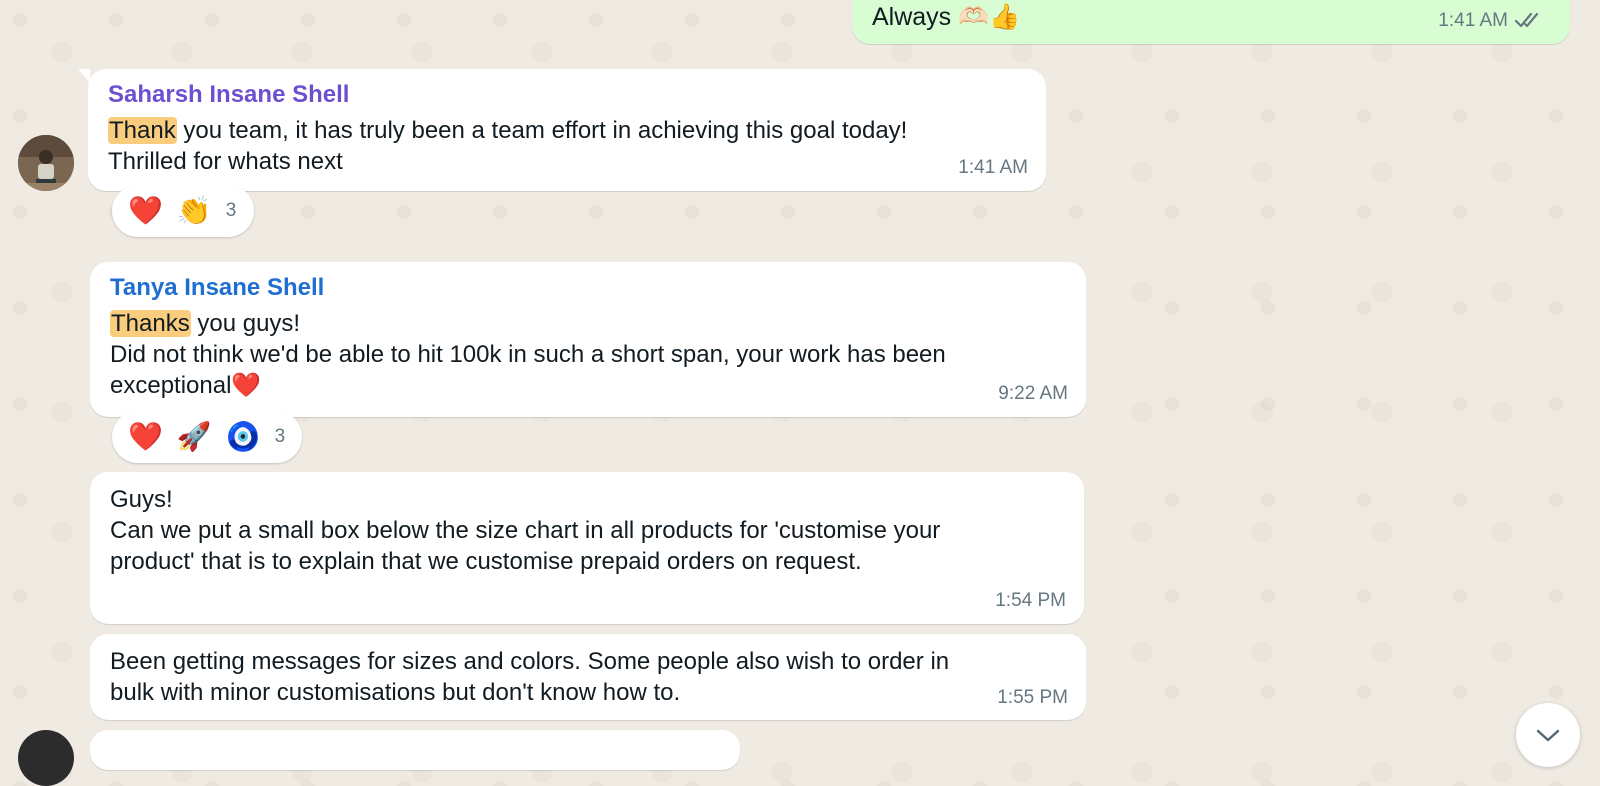 The image size is (1600, 786). What do you see at coordinates (1548, 738) in the screenshot?
I see `chevron-down-icon` at bounding box center [1548, 738].